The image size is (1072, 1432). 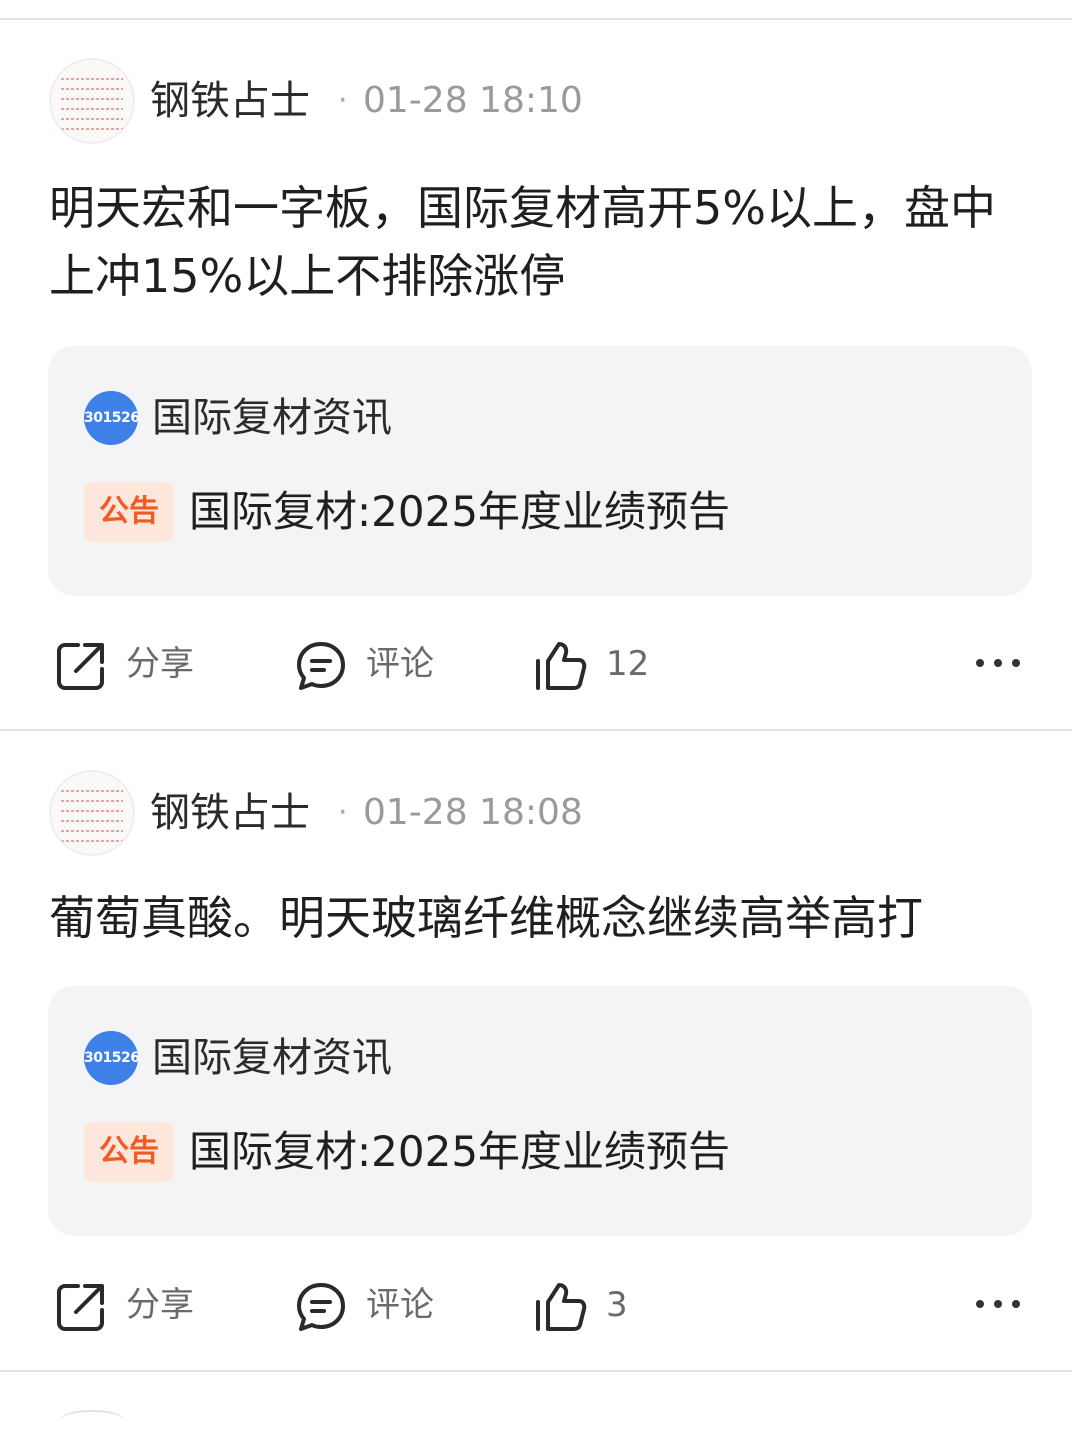 What do you see at coordinates (594, 1305) in the screenshot?
I see `like-button: 3` at bounding box center [594, 1305].